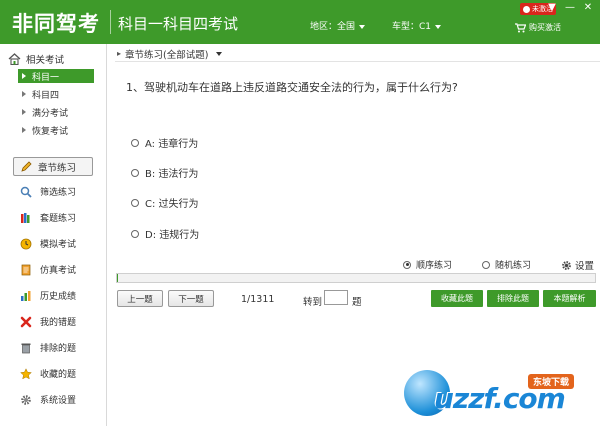  I want to click on bar-chart-icon, so click(26, 295).